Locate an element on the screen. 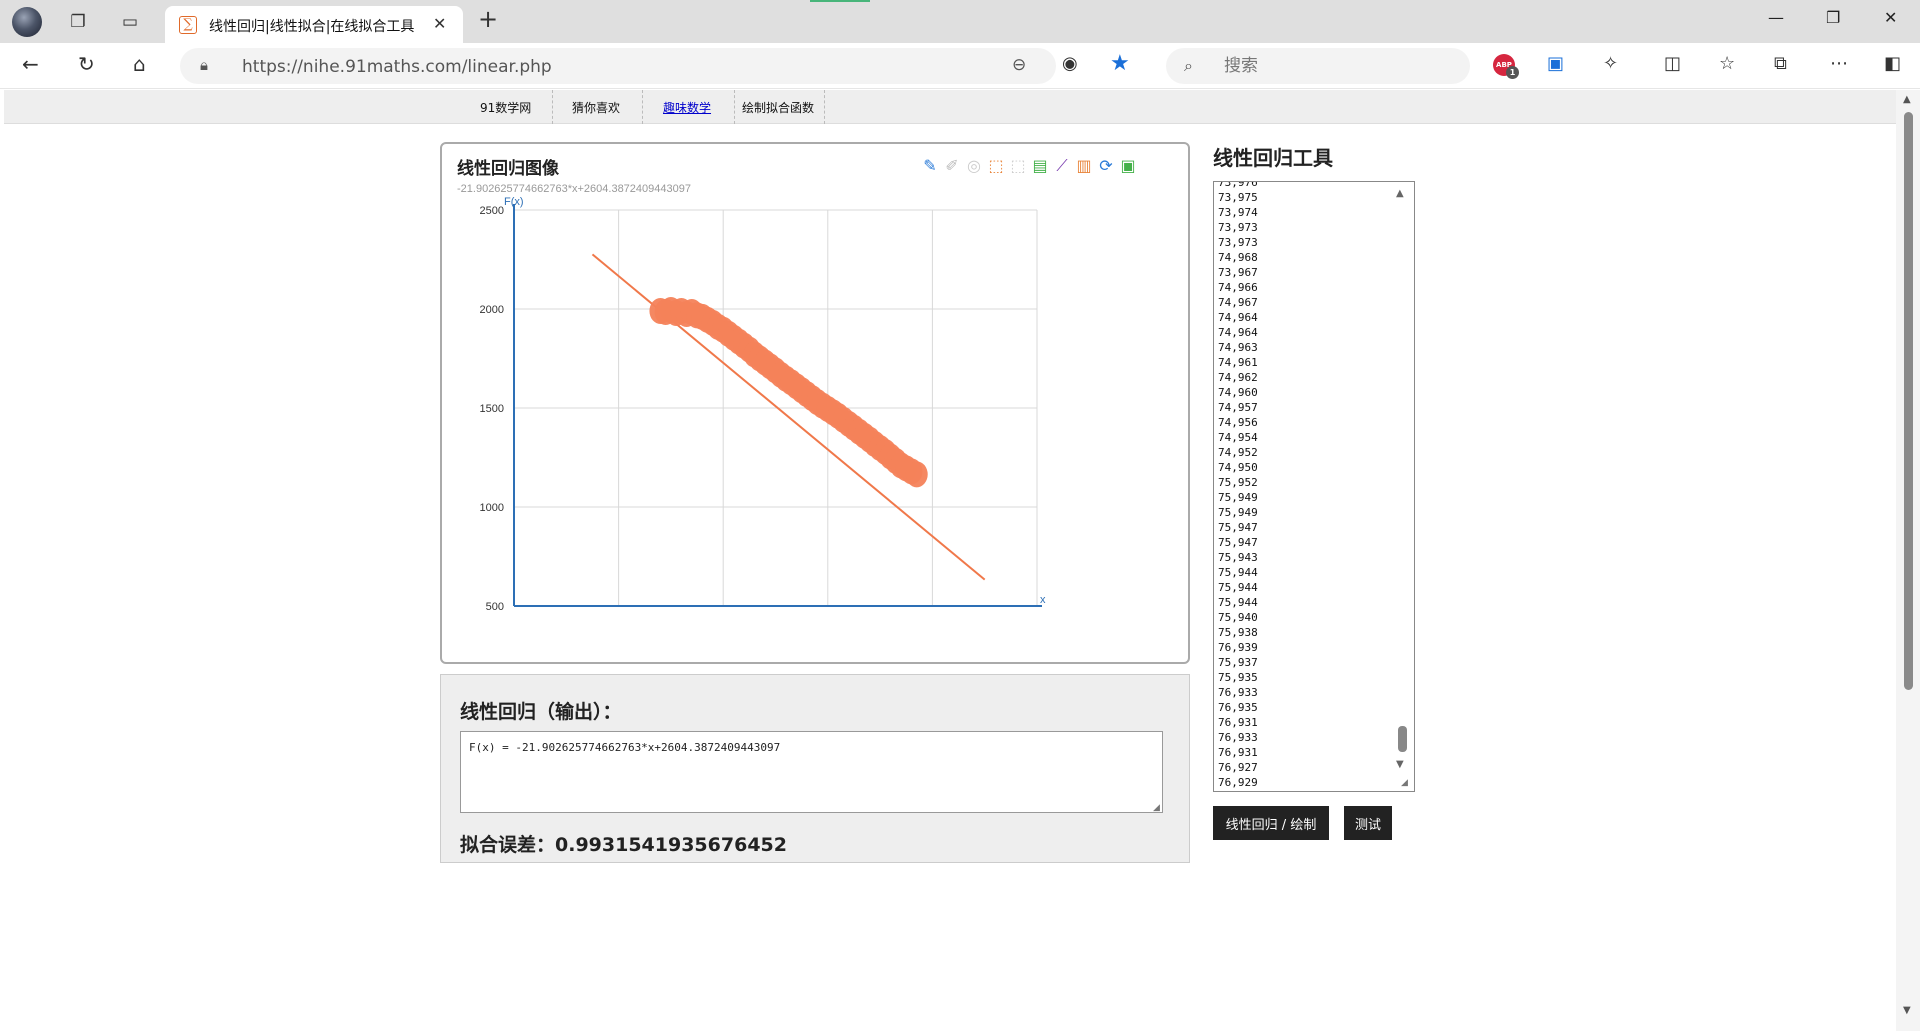 This screenshot has height=1031, width=1920. nav-separator is located at coordinates (824, 107).